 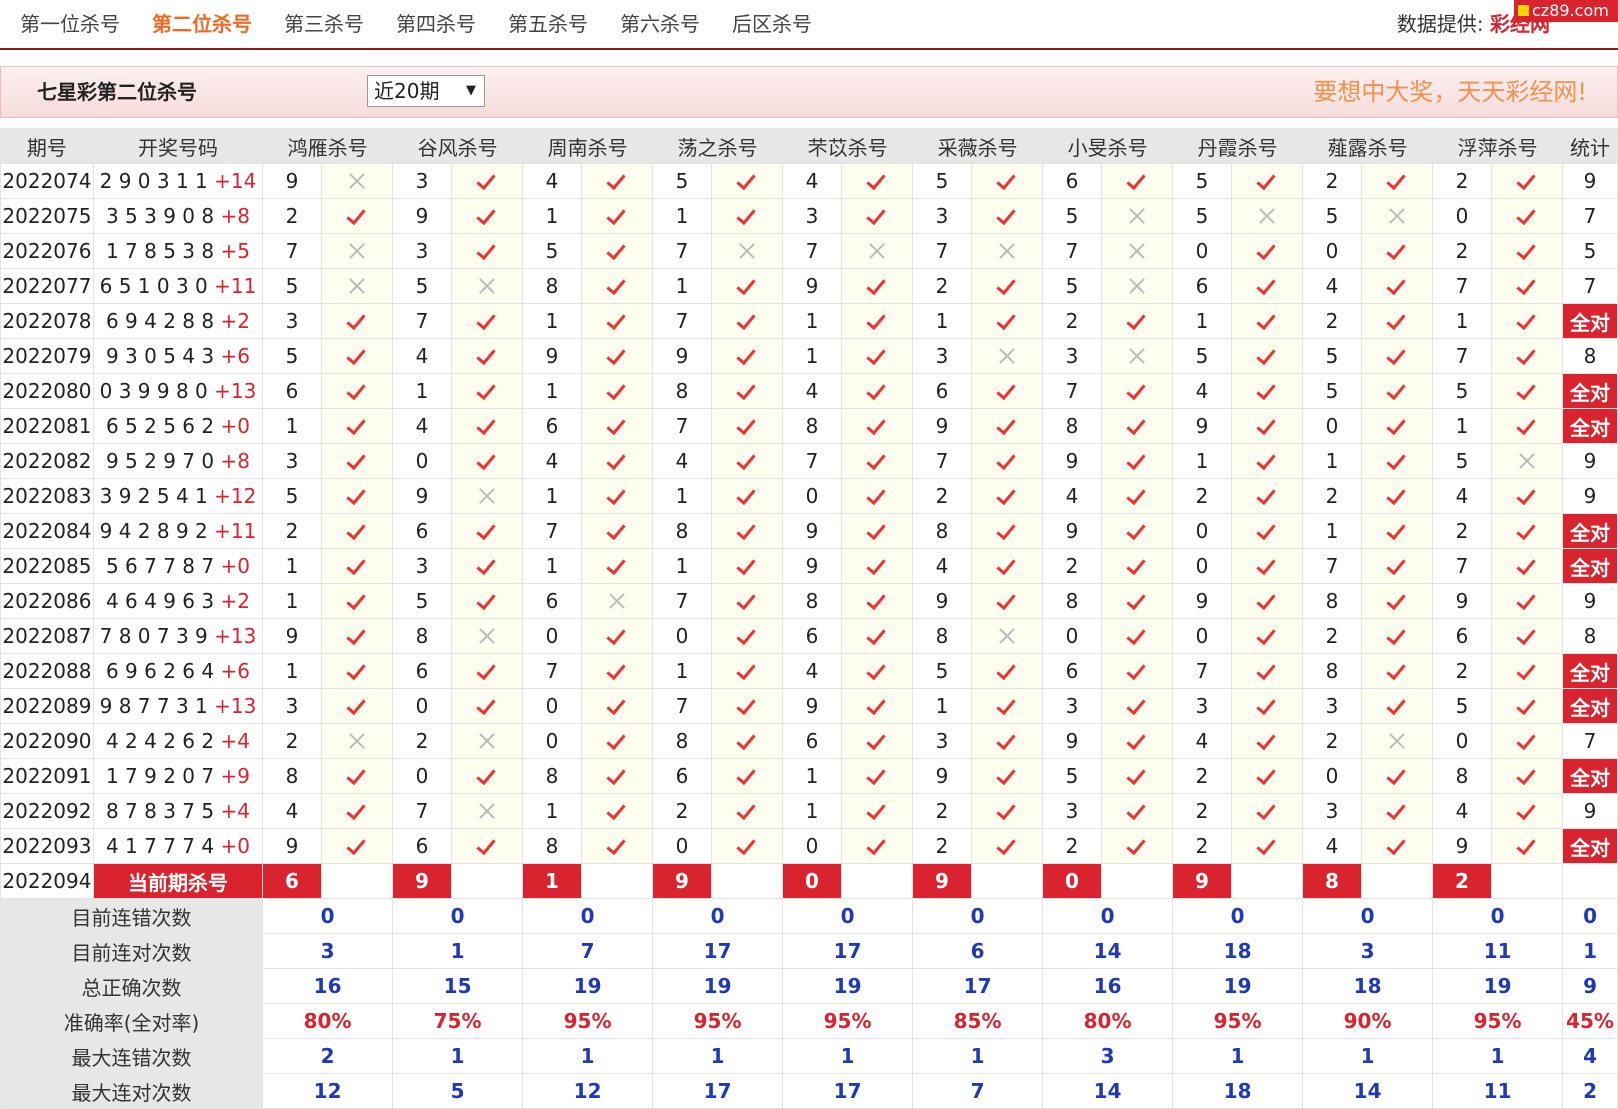 I want to click on stat-count: 7, so click(x=1590, y=216).